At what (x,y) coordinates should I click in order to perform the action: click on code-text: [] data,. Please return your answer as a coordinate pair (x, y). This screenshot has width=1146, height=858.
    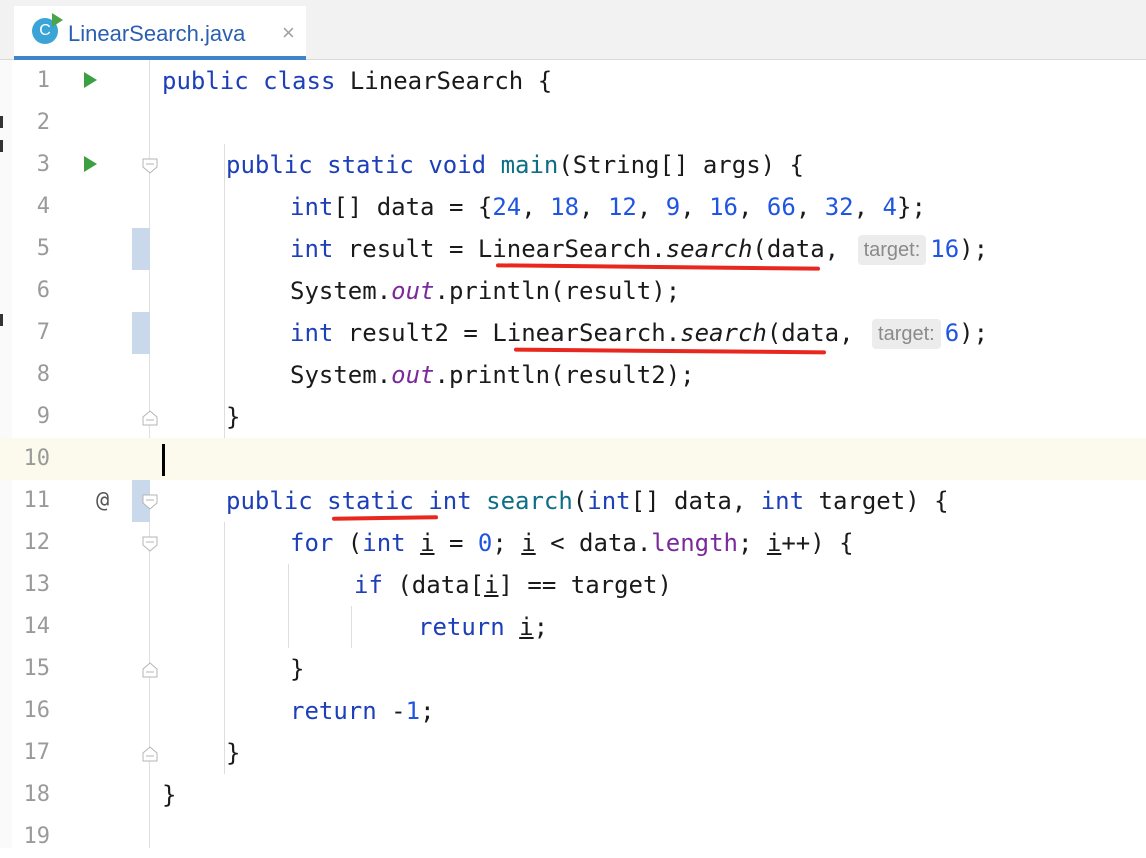
    Looking at the image, I should click on (695, 501).